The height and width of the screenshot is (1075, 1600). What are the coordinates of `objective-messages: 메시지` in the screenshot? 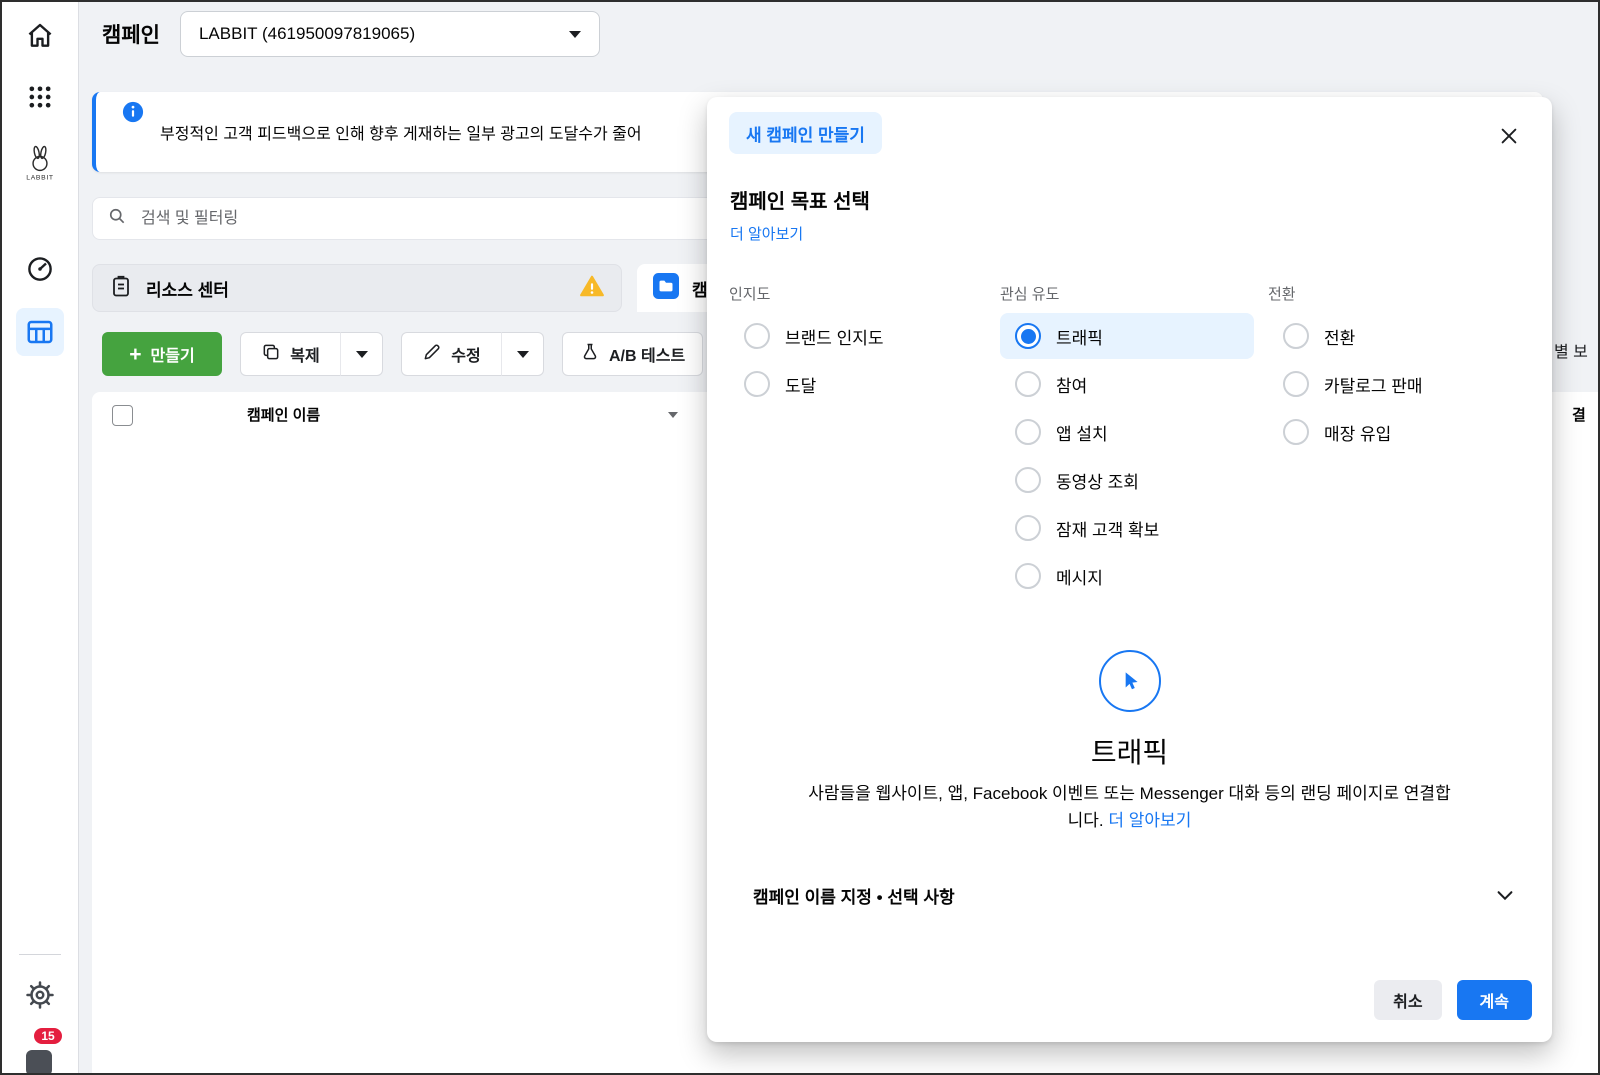 It's located at (1127, 576).